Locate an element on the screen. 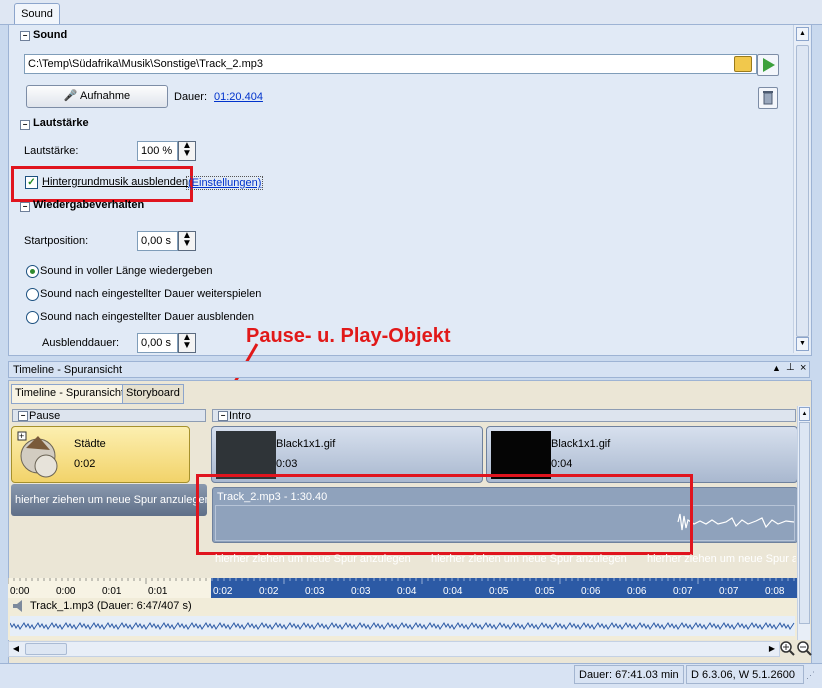 This screenshot has width=822, height=688. bg-waveform-line is located at coordinates (402, 626).